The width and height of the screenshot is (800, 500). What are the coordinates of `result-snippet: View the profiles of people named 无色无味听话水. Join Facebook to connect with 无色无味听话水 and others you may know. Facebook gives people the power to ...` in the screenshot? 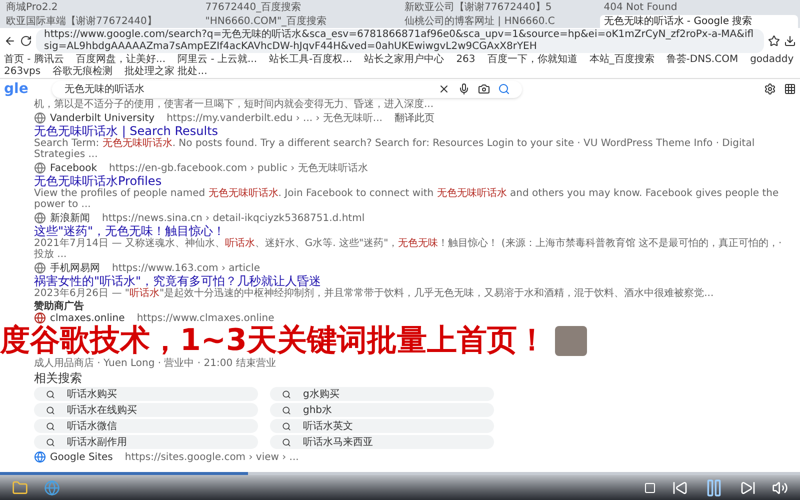 It's located at (407, 199).